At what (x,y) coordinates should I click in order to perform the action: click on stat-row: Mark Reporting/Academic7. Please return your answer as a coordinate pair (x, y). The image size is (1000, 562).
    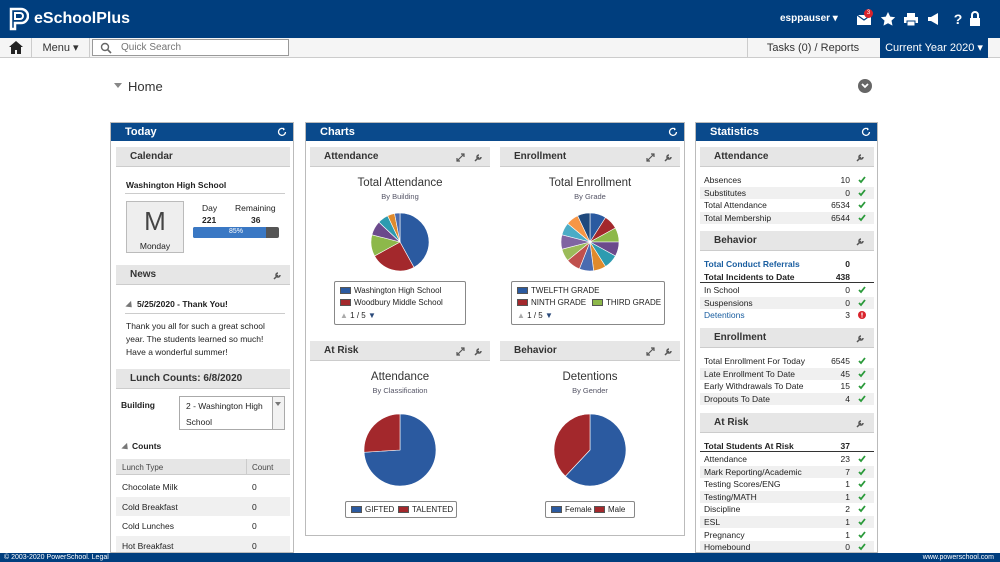
    Looking at the image, I should click on (787, 472).